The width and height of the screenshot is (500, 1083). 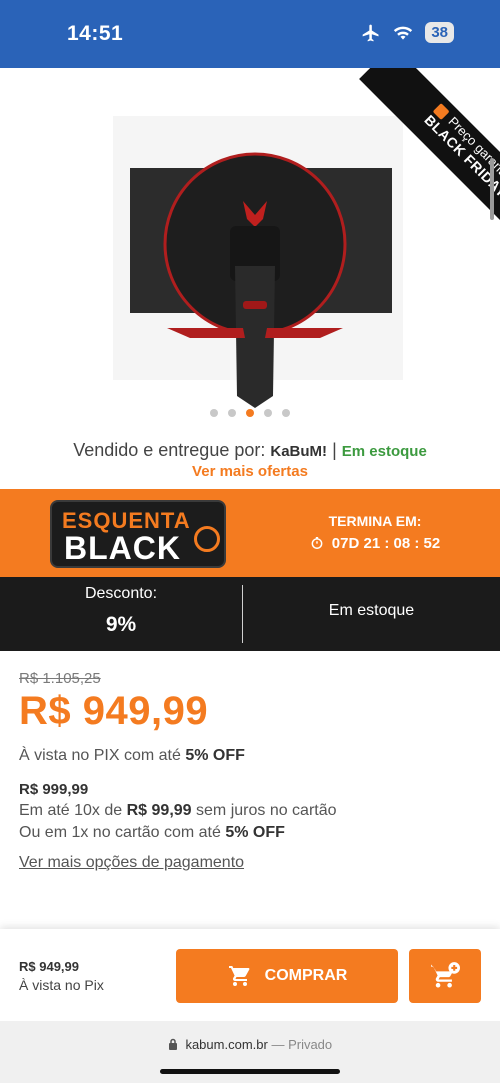 What do you see at coordinates (61, 985) in the screenshot?
I see `bottom-price-sub: À vista no Pix` at bounding box center [61, 985].